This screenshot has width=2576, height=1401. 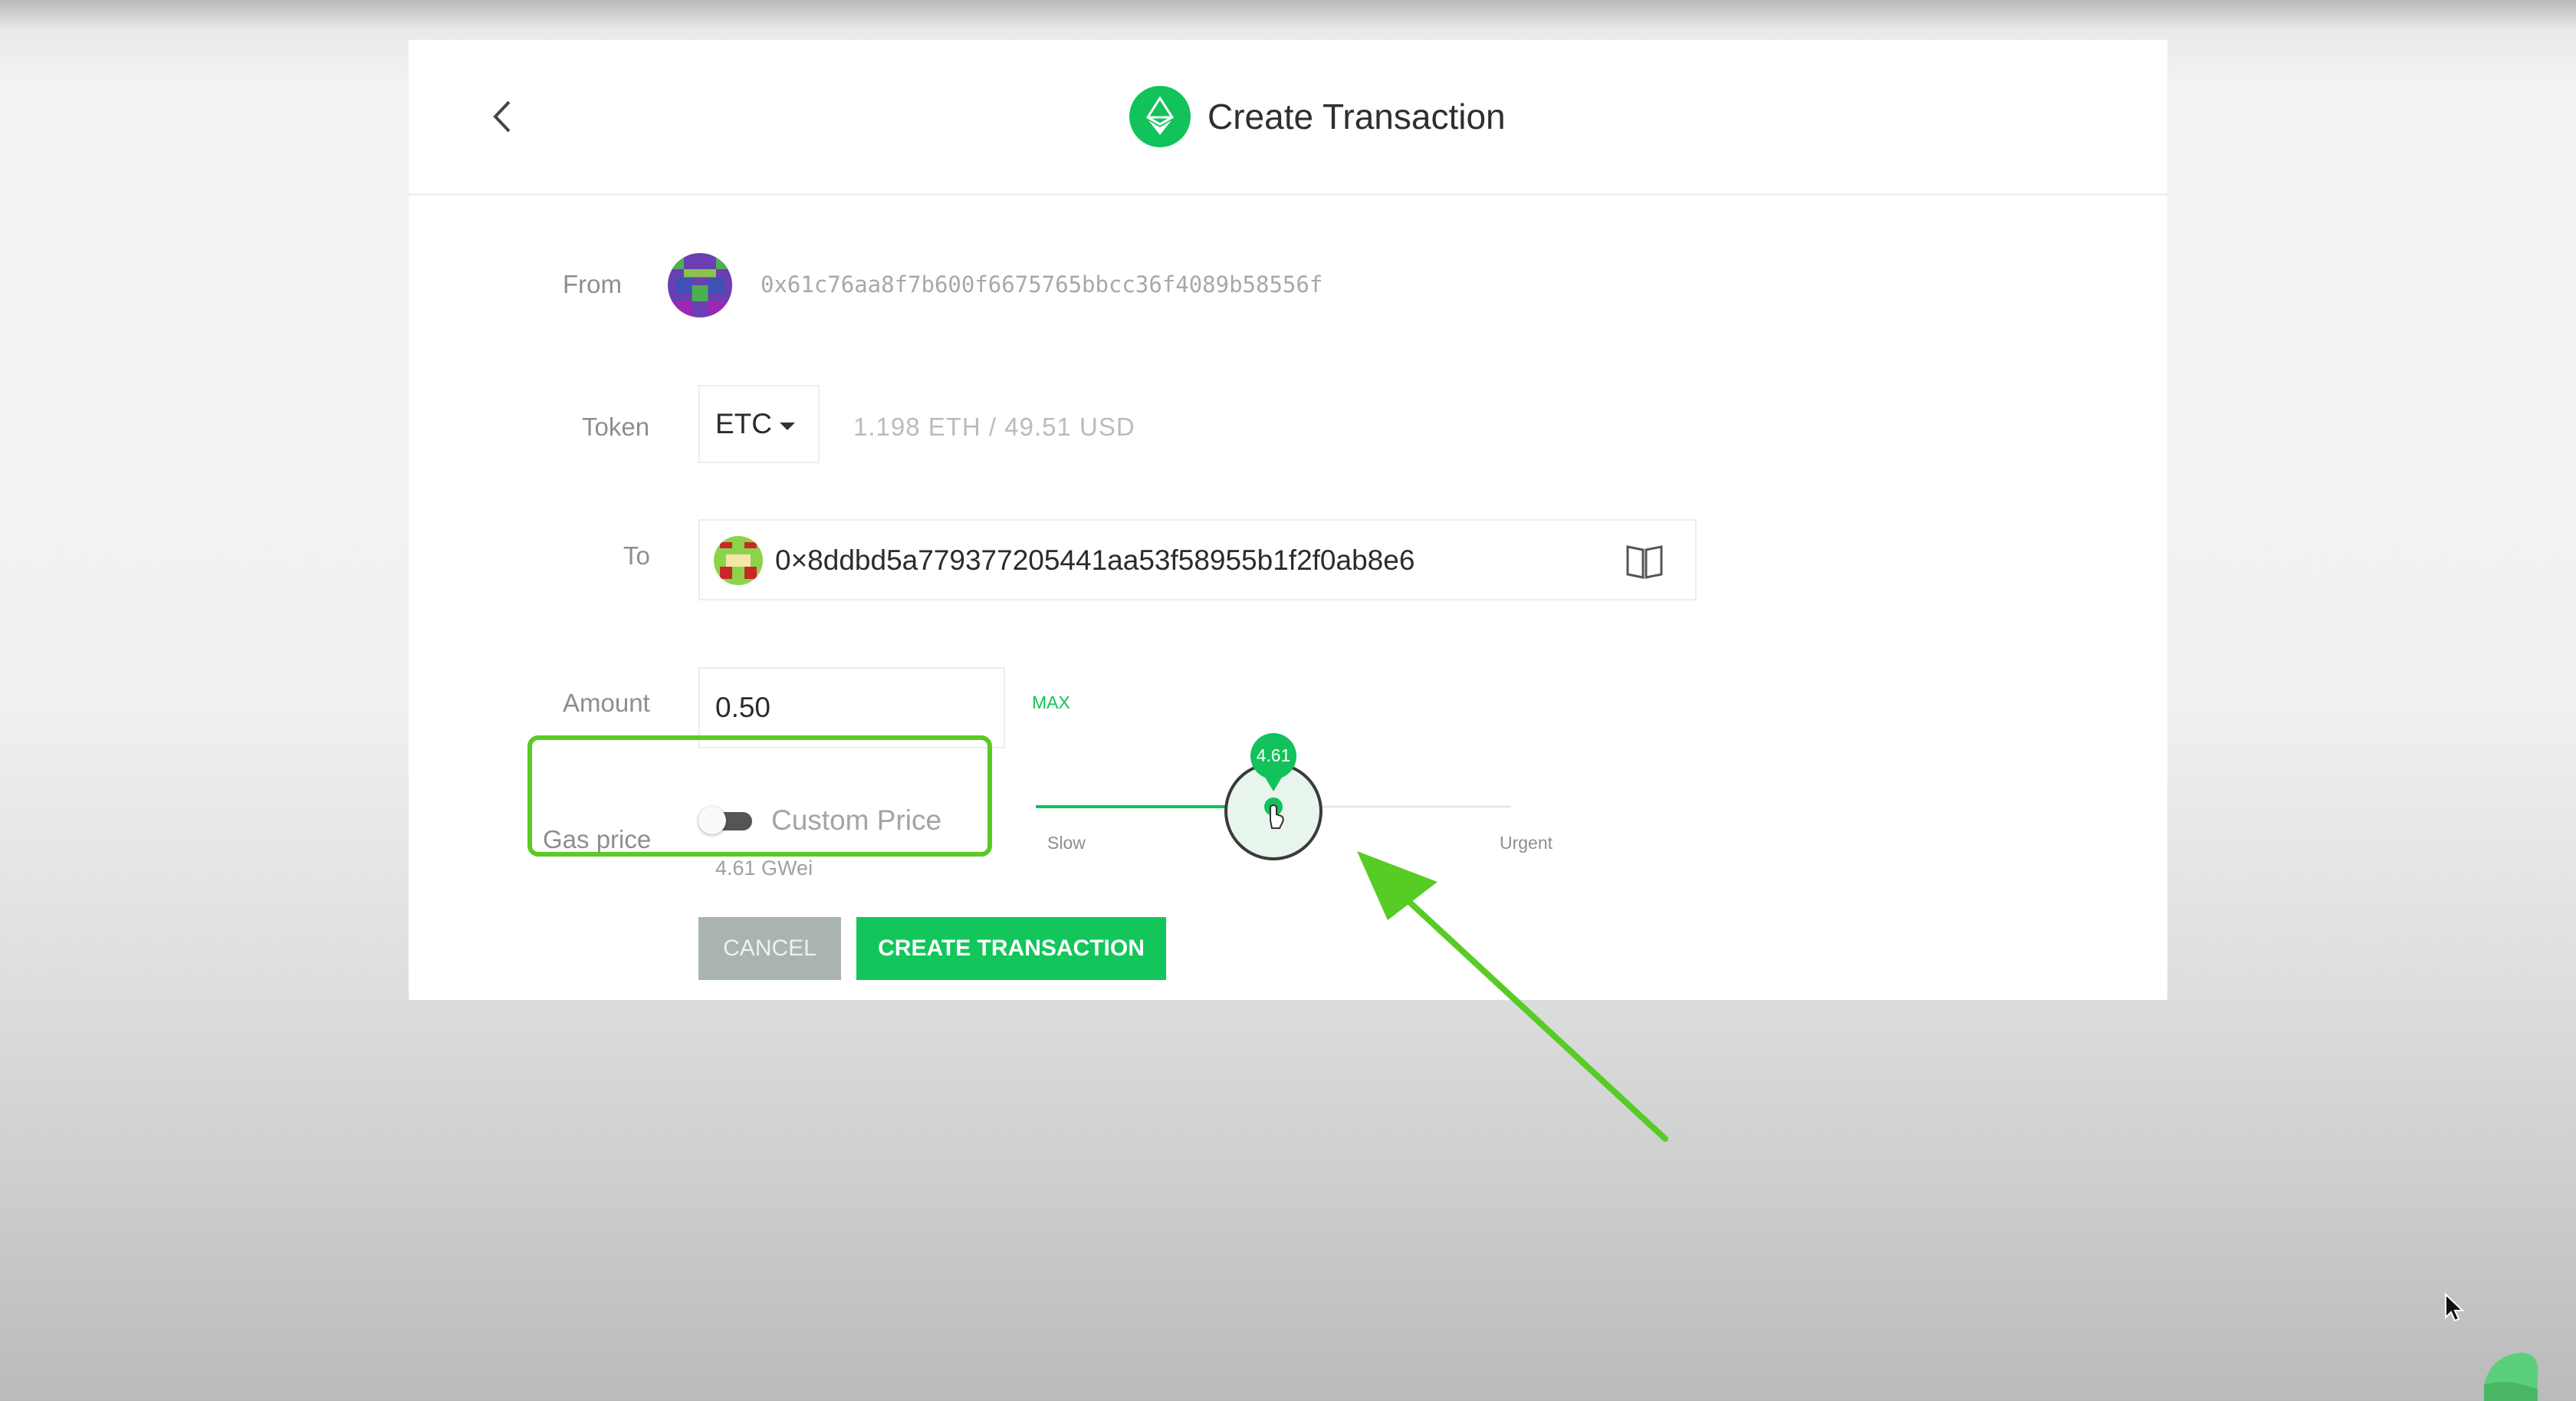 I want to click on slider-value-label: 4.61, so click(x=1274, y=755).